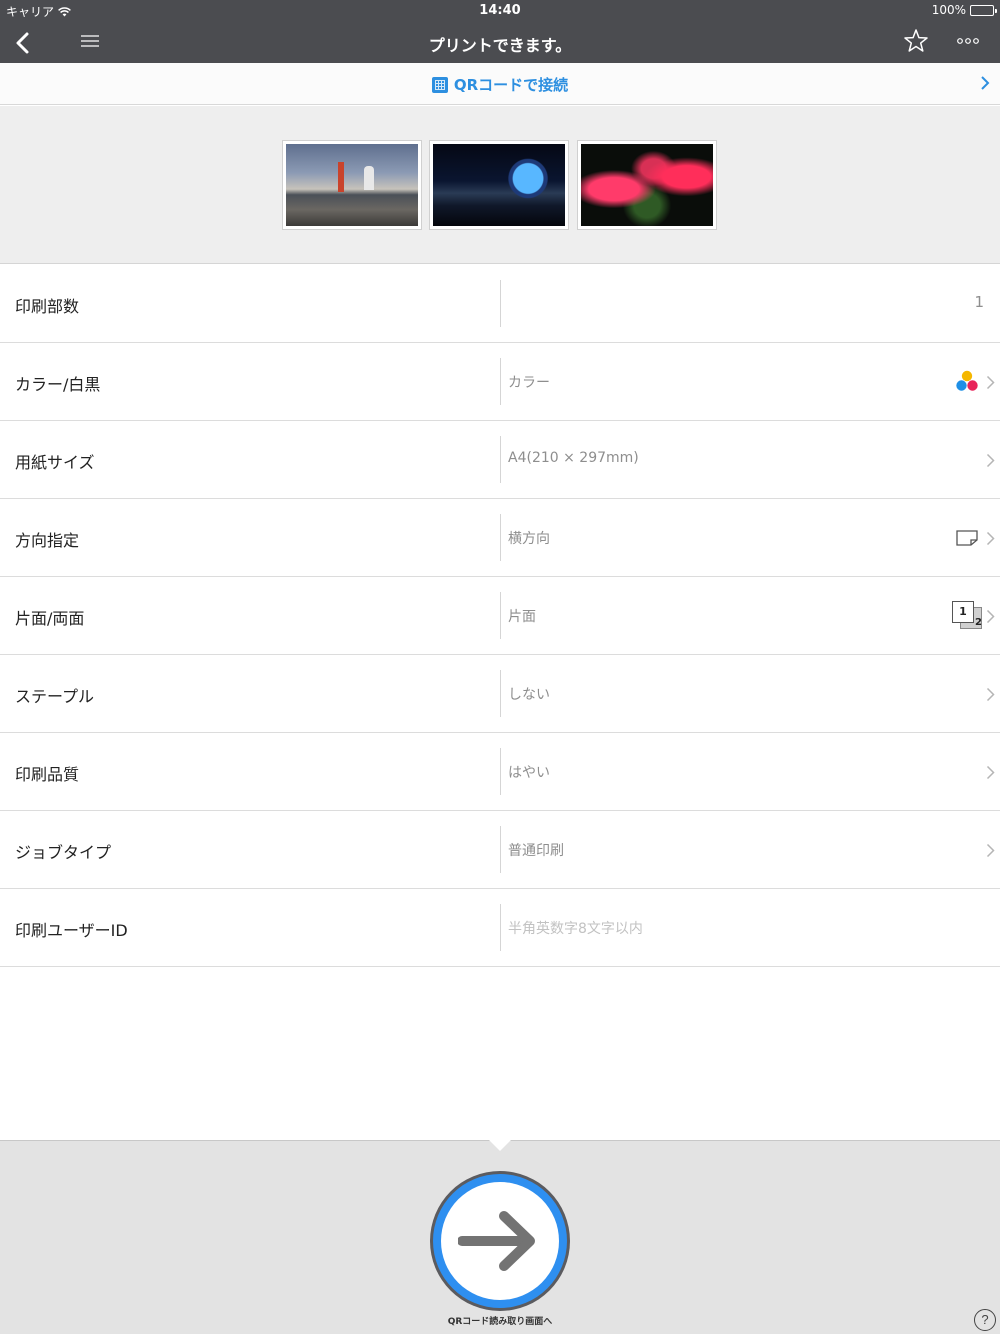  Describe the element at coordinates (536, 851) in the screenshot. I see `job-type-value: 普通印刷` at that location.